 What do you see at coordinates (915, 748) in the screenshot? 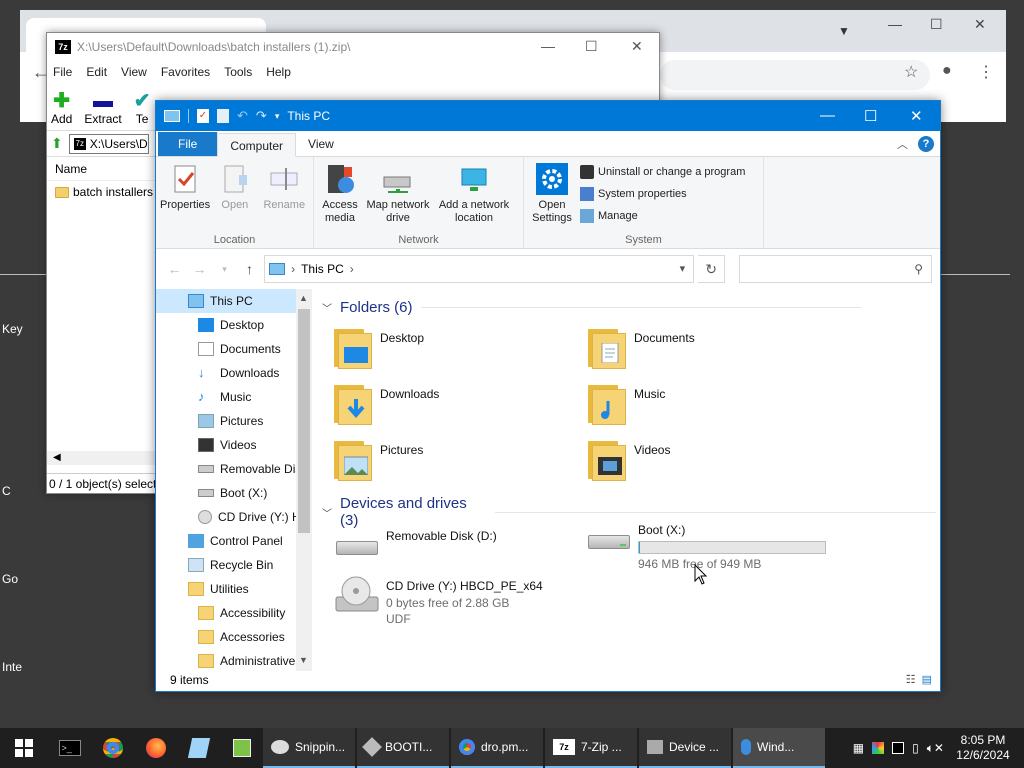
I see `usb-icon: ▯` at bounding box center [915, 748].